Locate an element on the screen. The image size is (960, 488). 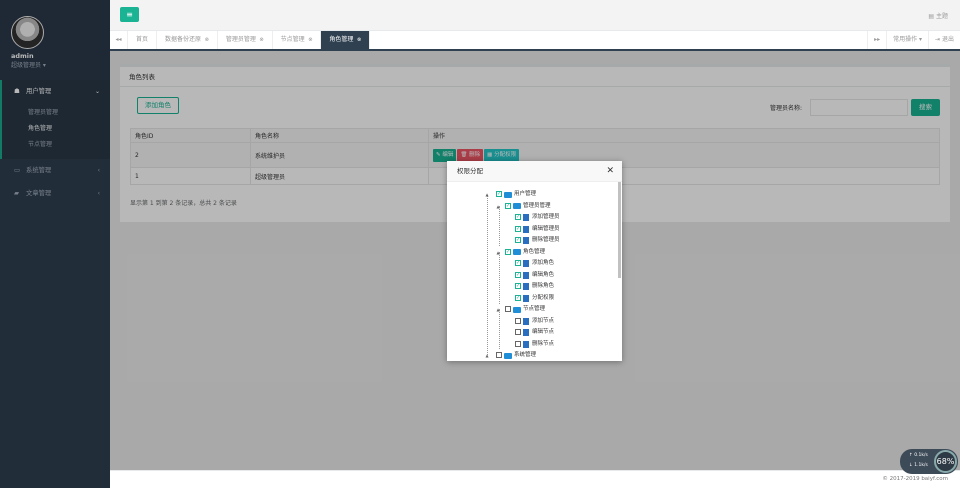
tab-admin-management: 管理员管理 ⊗ is located at coordinates (245, 40).